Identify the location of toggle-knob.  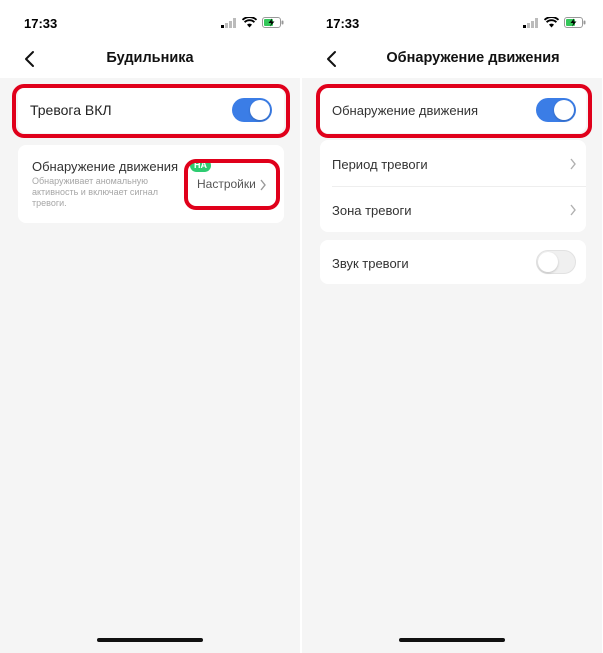
(548, 262).